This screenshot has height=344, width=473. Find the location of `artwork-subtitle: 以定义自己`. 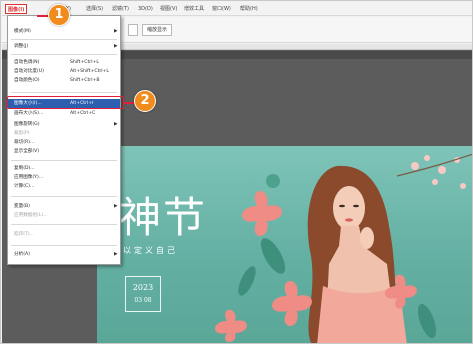

artwork-subtitle: 以定义自己 is located at coordinates (150, 250).